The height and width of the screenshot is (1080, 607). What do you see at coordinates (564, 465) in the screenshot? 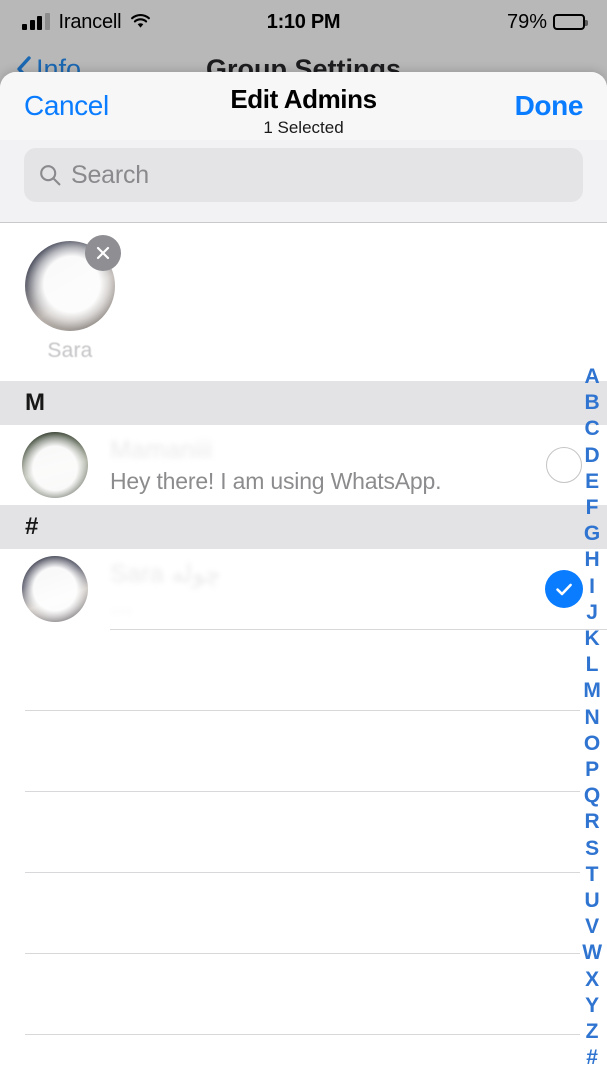
I see `circle-unchecked-icon` at bounding box center [564, 465].